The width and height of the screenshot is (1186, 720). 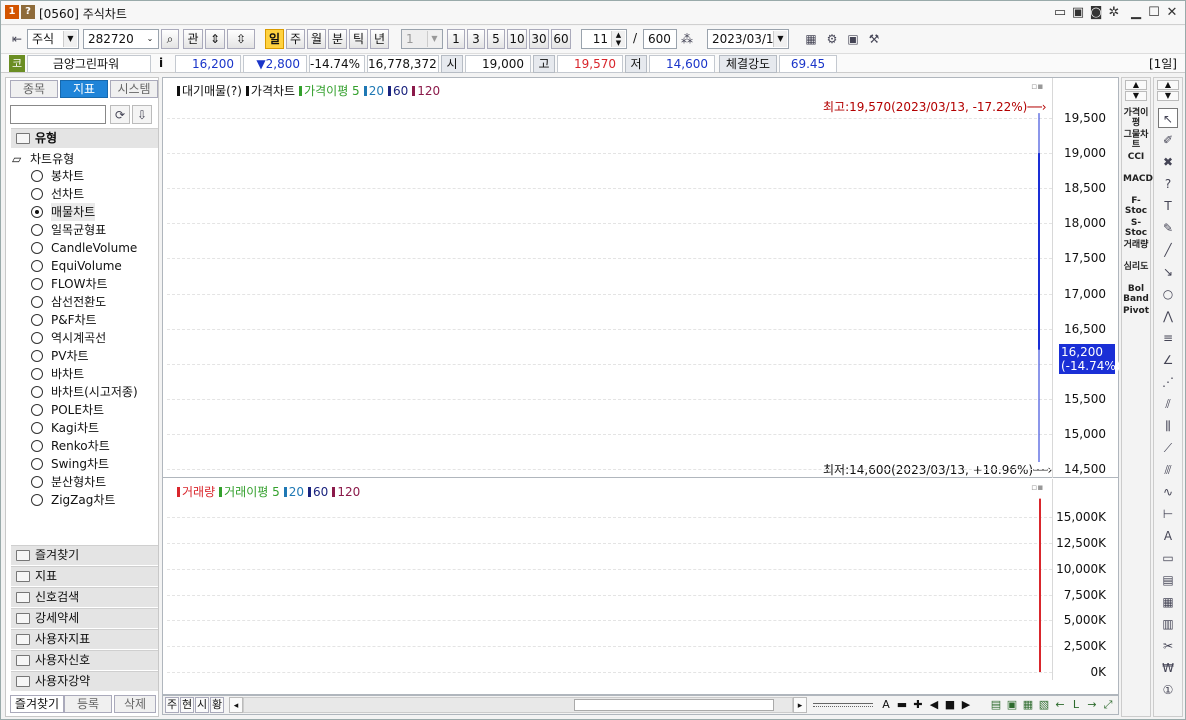 What do you see at coordinates (1136, 316) in the screenshot?
I see `indicator-shortcut: Pivot` at bounding box center [1136, 316].